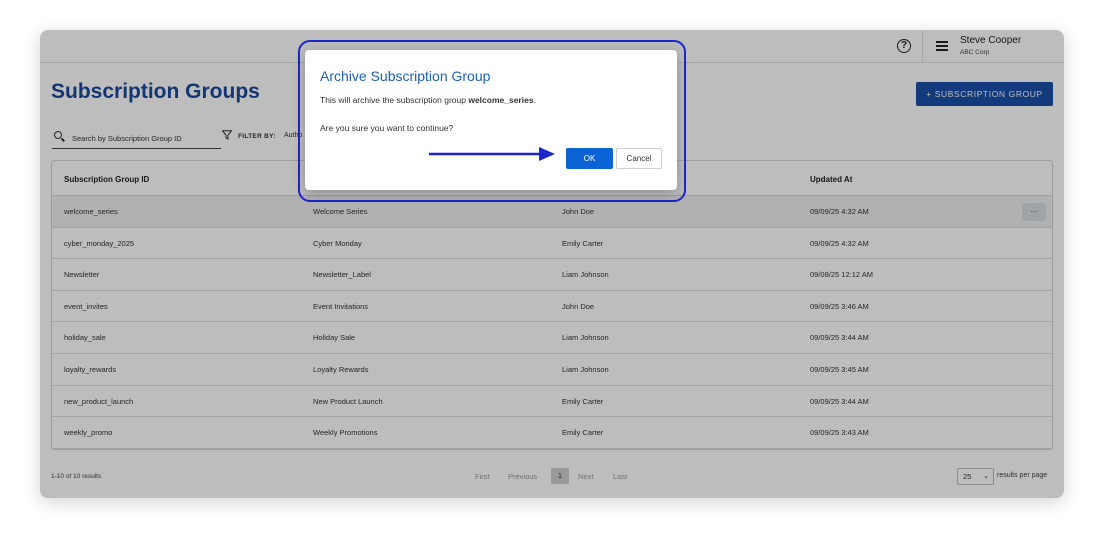 The width and height of the screenshot is (1104, 548). What do you see at coordinates (501, 100) in the screenshot?
I see `dialog-group-name: welcome_series` at bounding box center [501, 100].